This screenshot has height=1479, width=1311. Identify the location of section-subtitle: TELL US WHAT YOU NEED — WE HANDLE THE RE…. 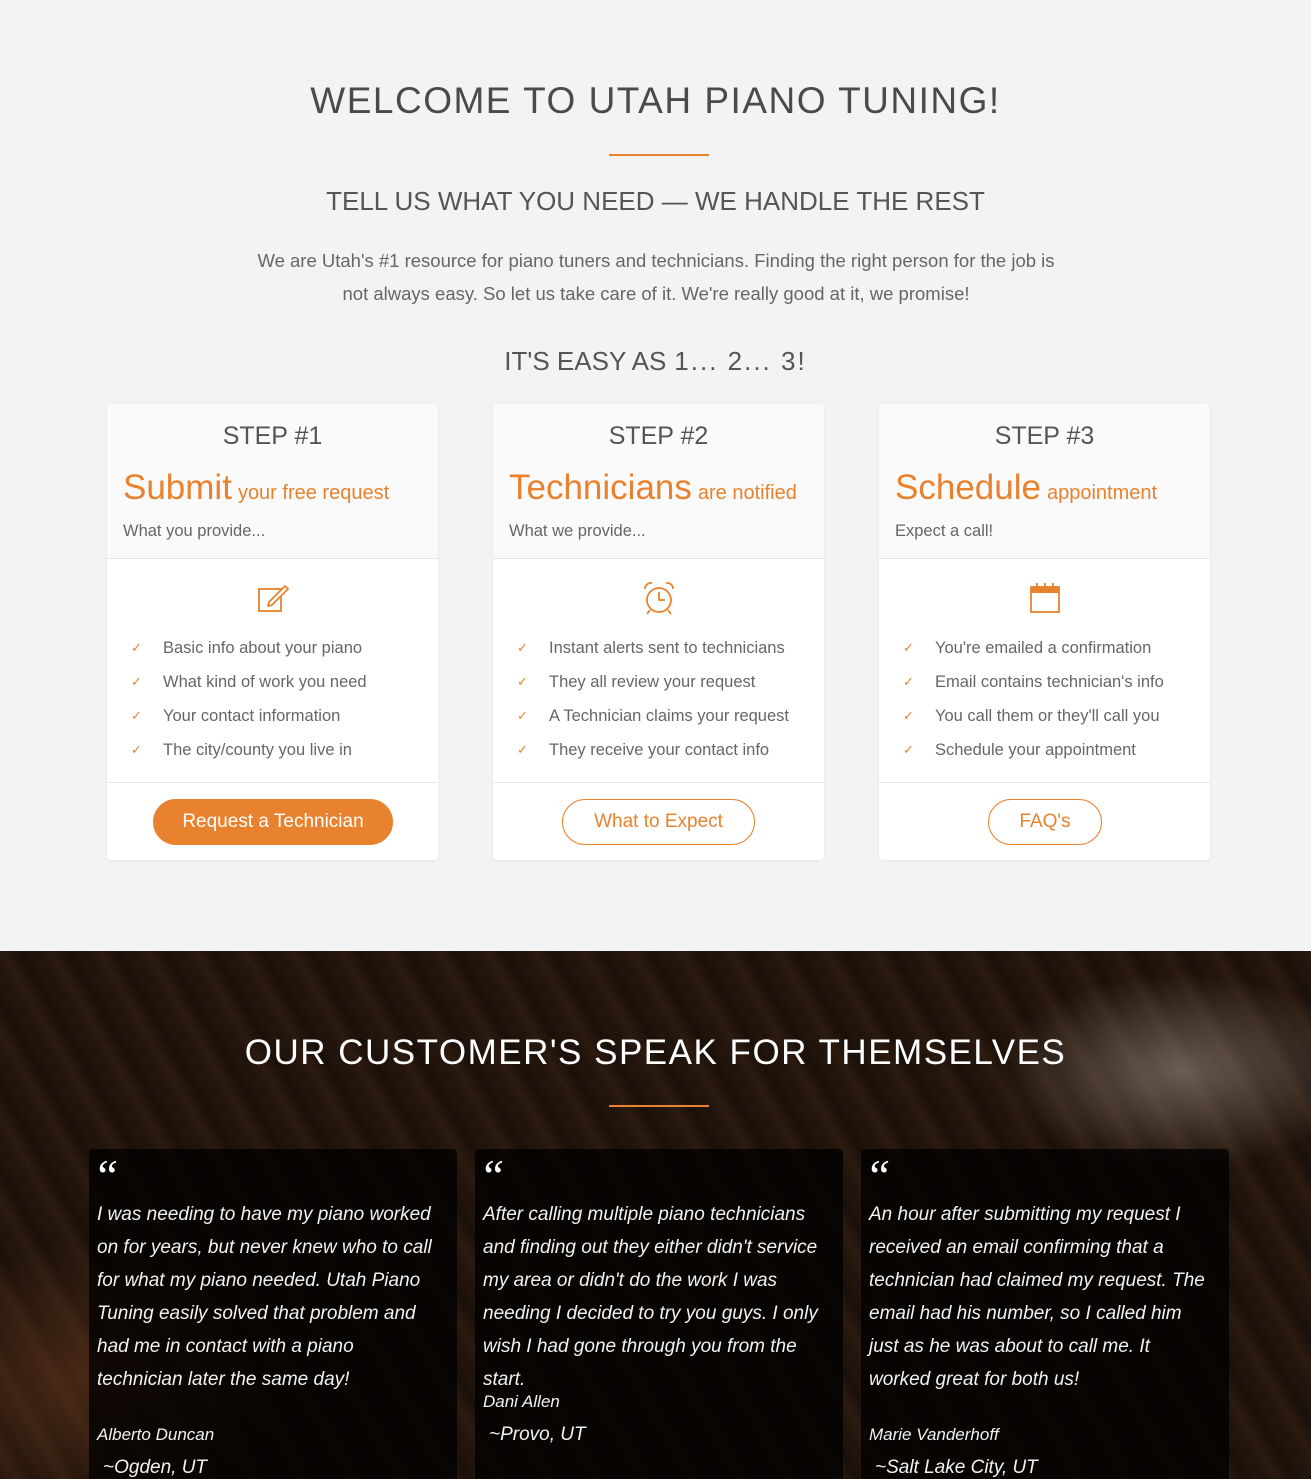
(655, 201).